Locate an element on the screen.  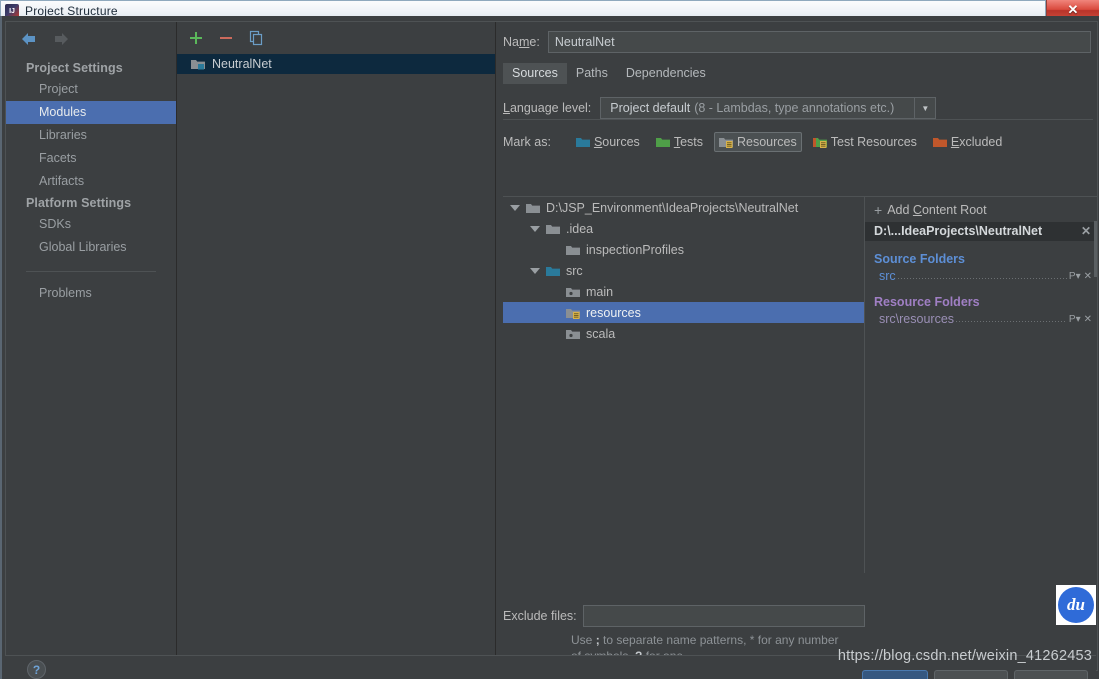
folder-dot-icon is located at coordinates (573, 292).